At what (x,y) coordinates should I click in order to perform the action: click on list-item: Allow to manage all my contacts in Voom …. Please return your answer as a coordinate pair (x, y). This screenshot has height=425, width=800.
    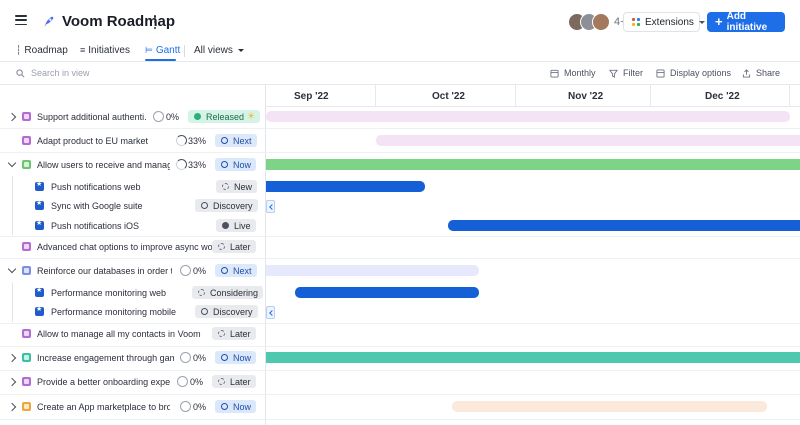
    Looking at the image, I should click on (133, 334).